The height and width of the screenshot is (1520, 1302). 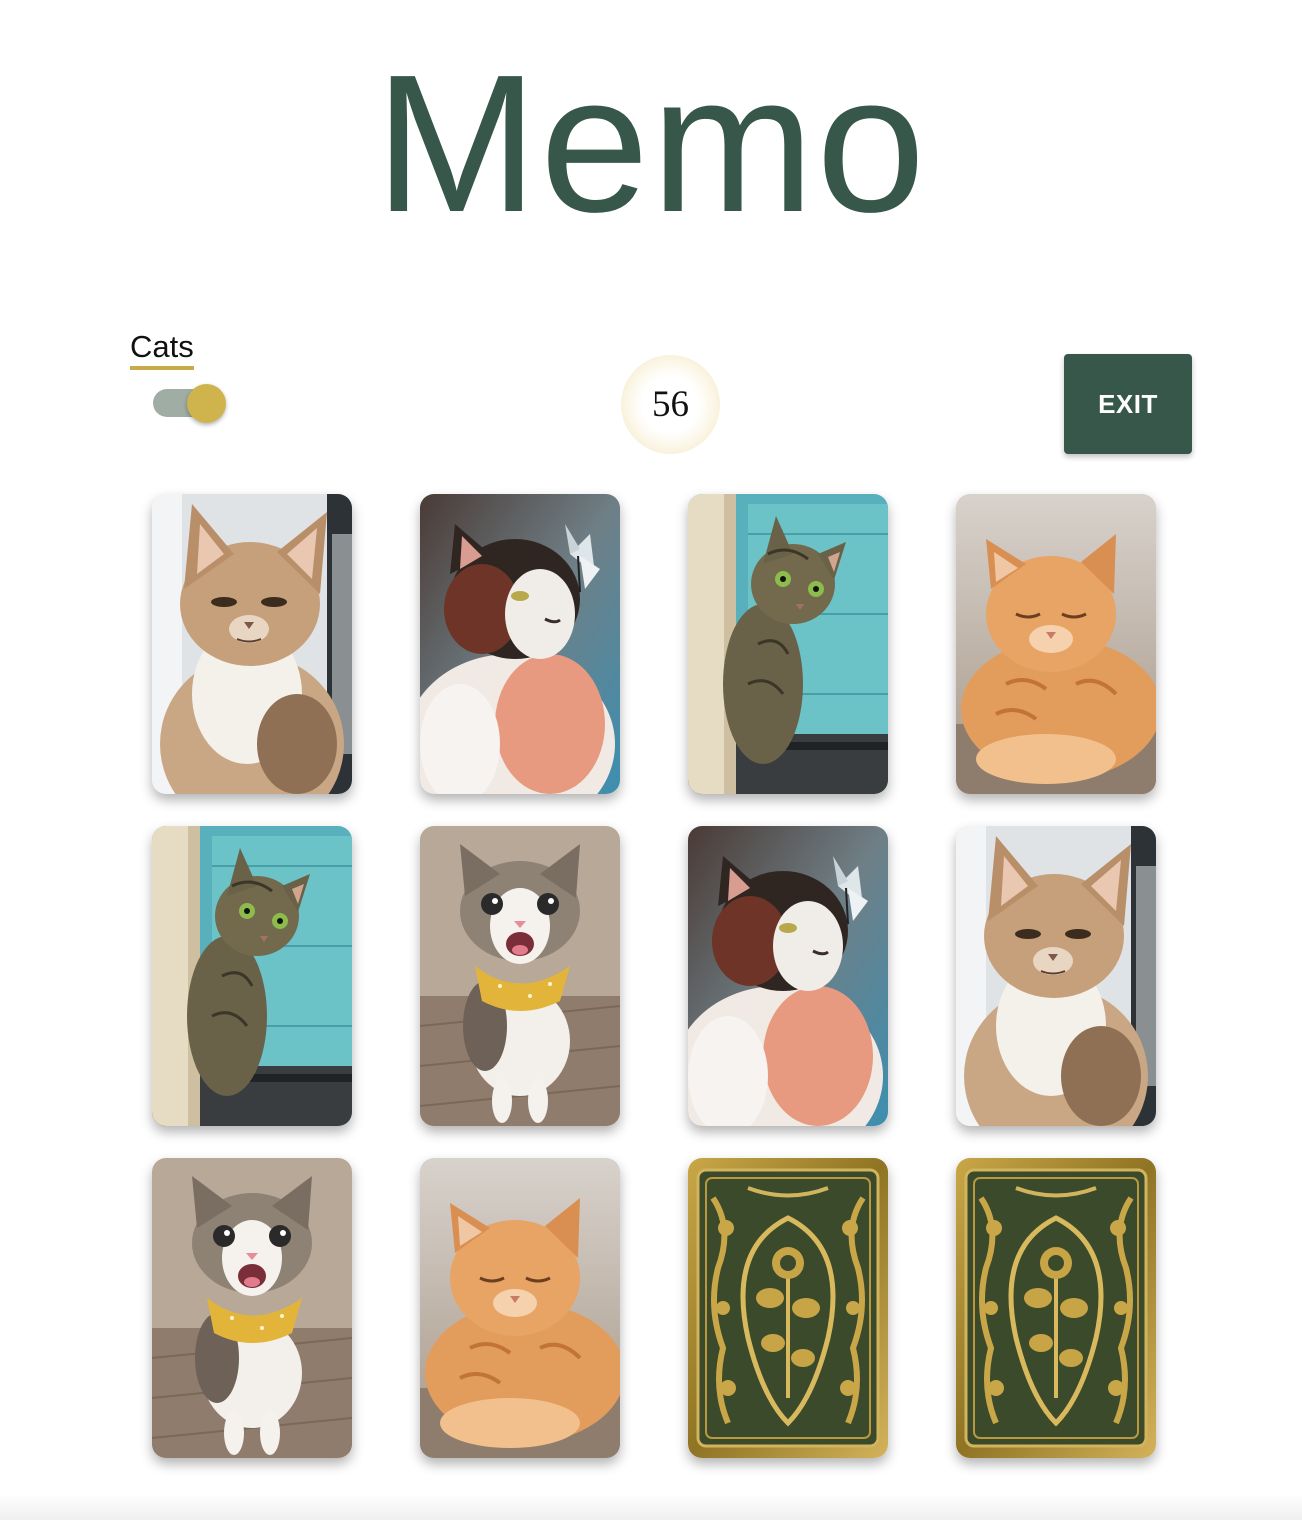 I want to click on toggle-knob, so click(x=206, y=403).